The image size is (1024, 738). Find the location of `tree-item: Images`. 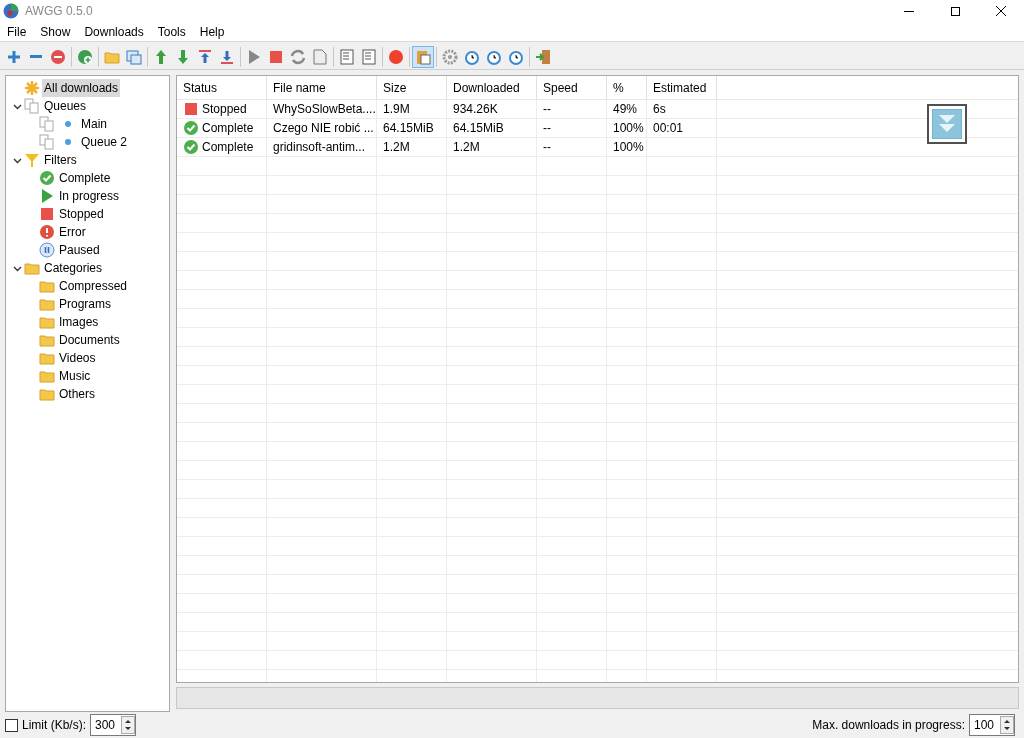

tree-item: Images is located at coordinates (79, 322).